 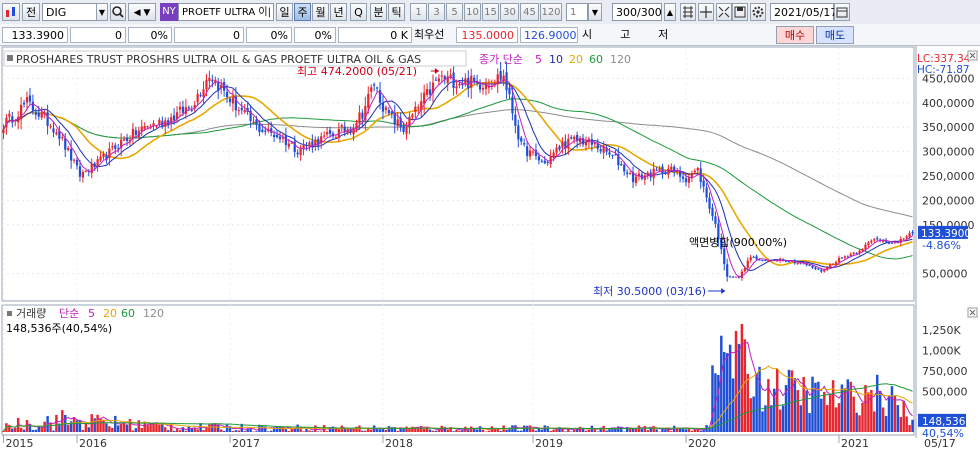 What do you see at coordinates (436, 12) in the screenshot?
I see `interval-3: 3` at bounding box center [436, 12].